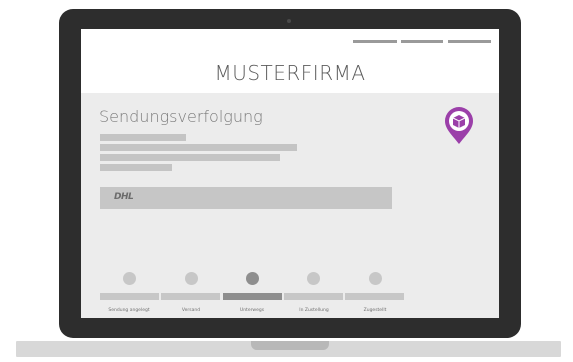 Image resolution: width=573 pixels, height=362 pixels. I want to click on step-bar-unterwegs, so click(252, 296).